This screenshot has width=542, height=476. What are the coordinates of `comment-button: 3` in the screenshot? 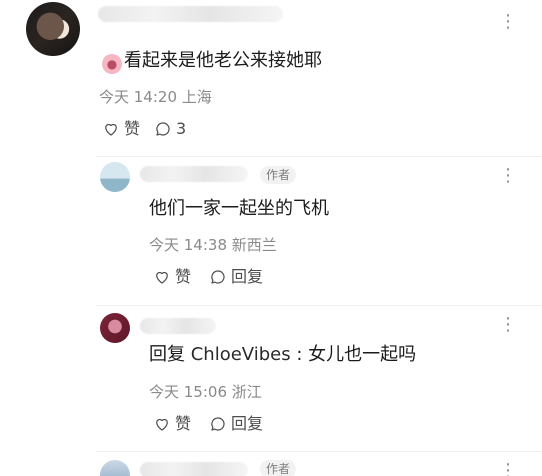 It's located at (170, 129).